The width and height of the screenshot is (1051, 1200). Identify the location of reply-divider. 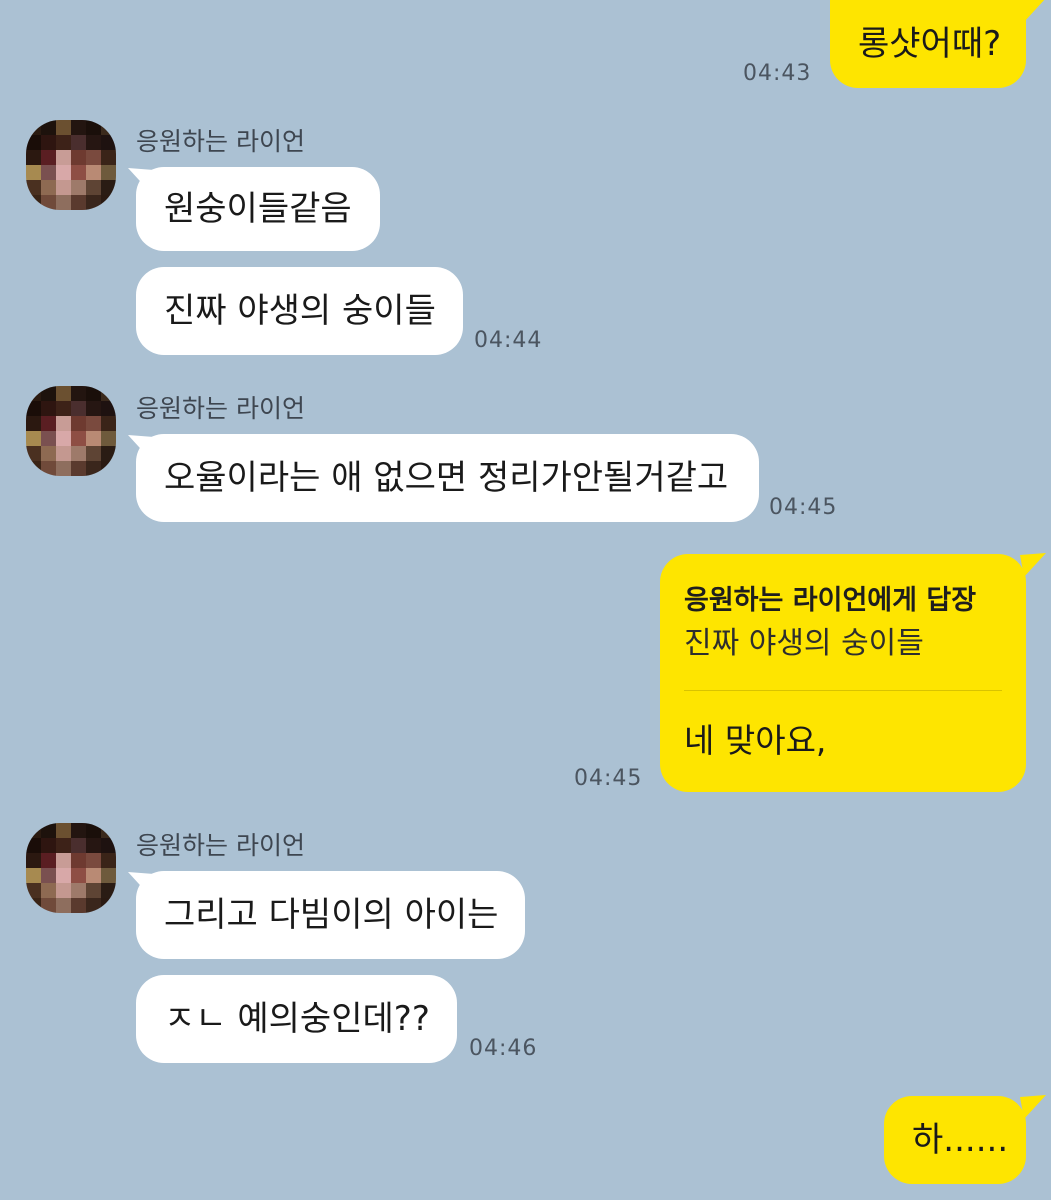
(843, 690).